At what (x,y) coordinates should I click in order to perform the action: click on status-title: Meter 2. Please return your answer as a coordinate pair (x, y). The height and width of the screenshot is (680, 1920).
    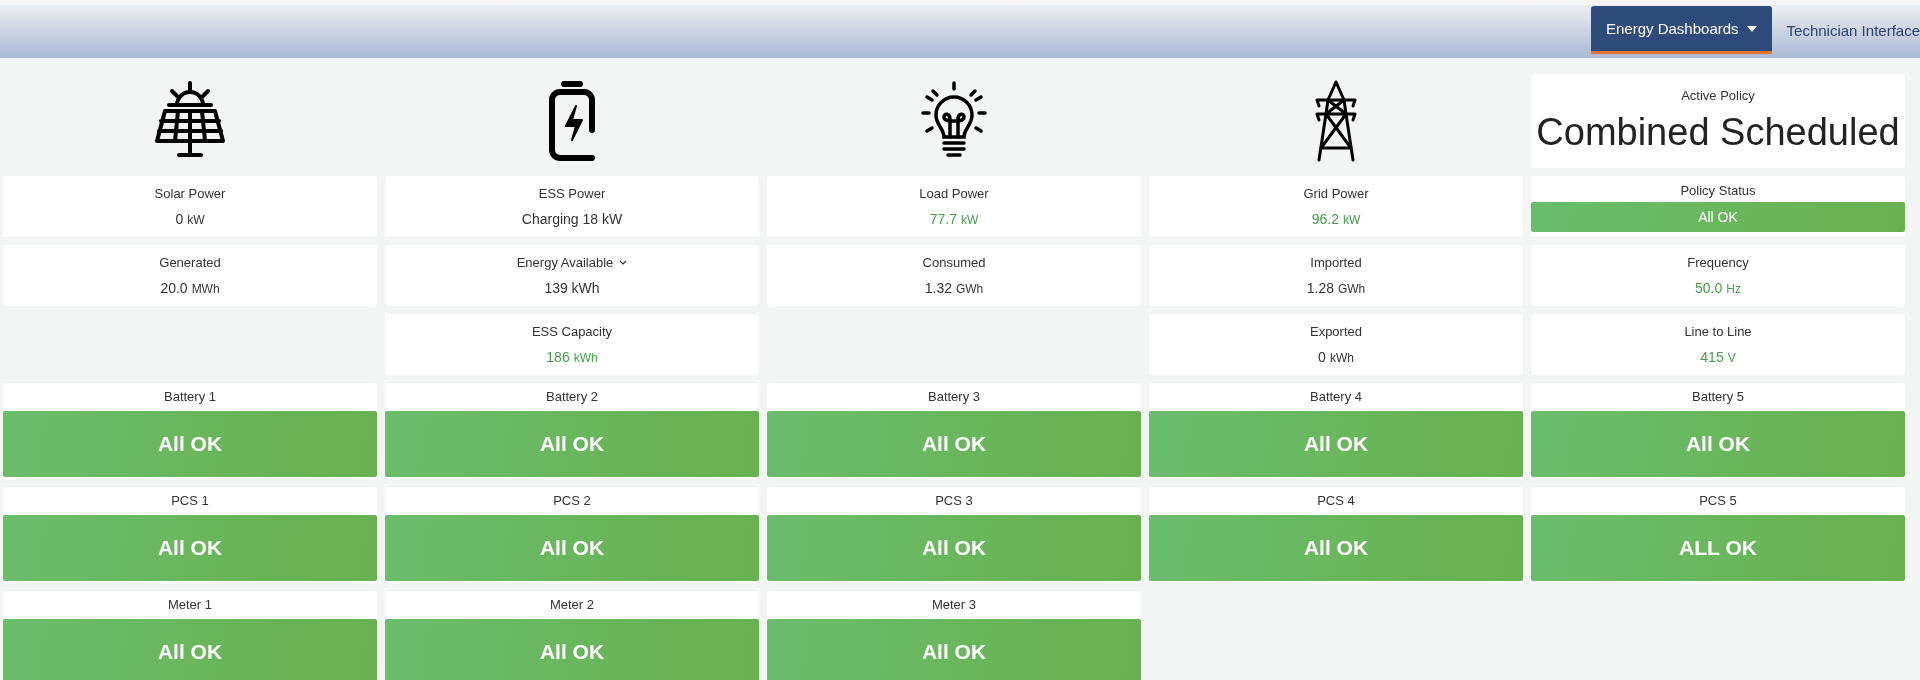
    Looking at the image, I should click on (572, 605).